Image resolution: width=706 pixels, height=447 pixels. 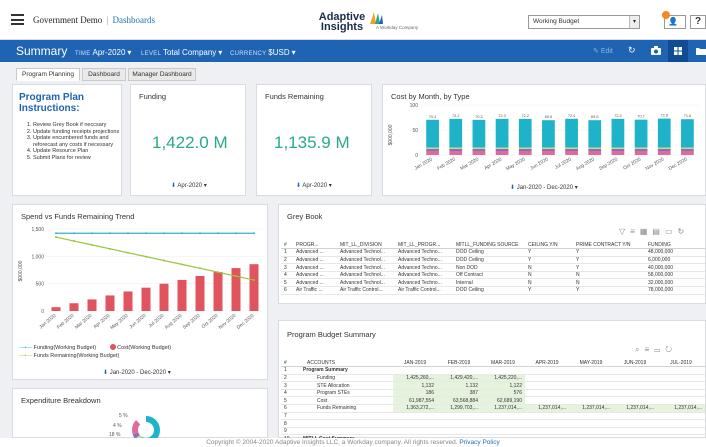 What do you see at coordinates (287, 283) in the screenshot?
I see `table-cell: 5` at bounding box center [287, 283].